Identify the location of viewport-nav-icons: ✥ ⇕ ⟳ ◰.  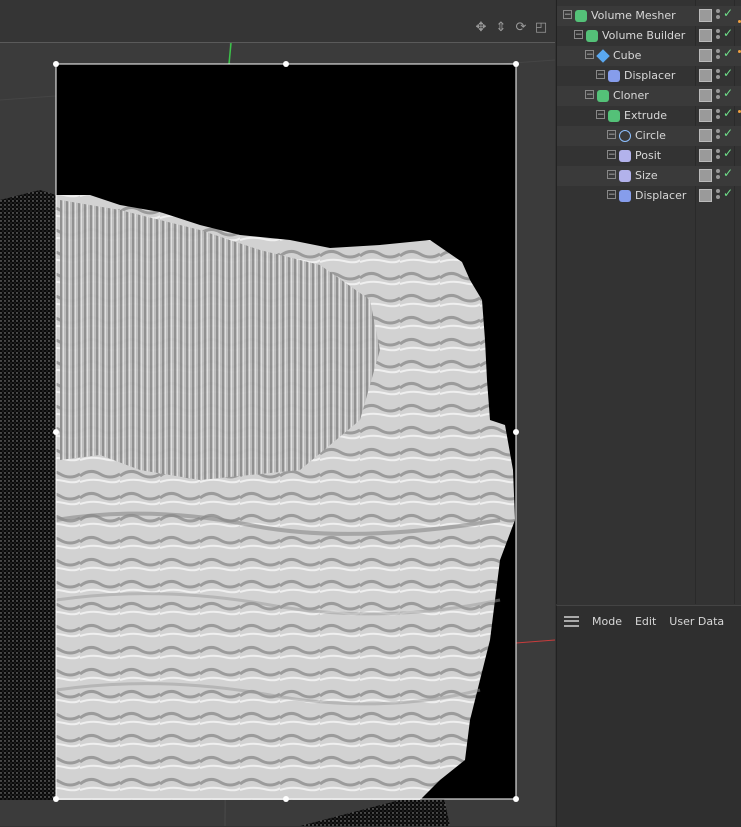
(511, 28).